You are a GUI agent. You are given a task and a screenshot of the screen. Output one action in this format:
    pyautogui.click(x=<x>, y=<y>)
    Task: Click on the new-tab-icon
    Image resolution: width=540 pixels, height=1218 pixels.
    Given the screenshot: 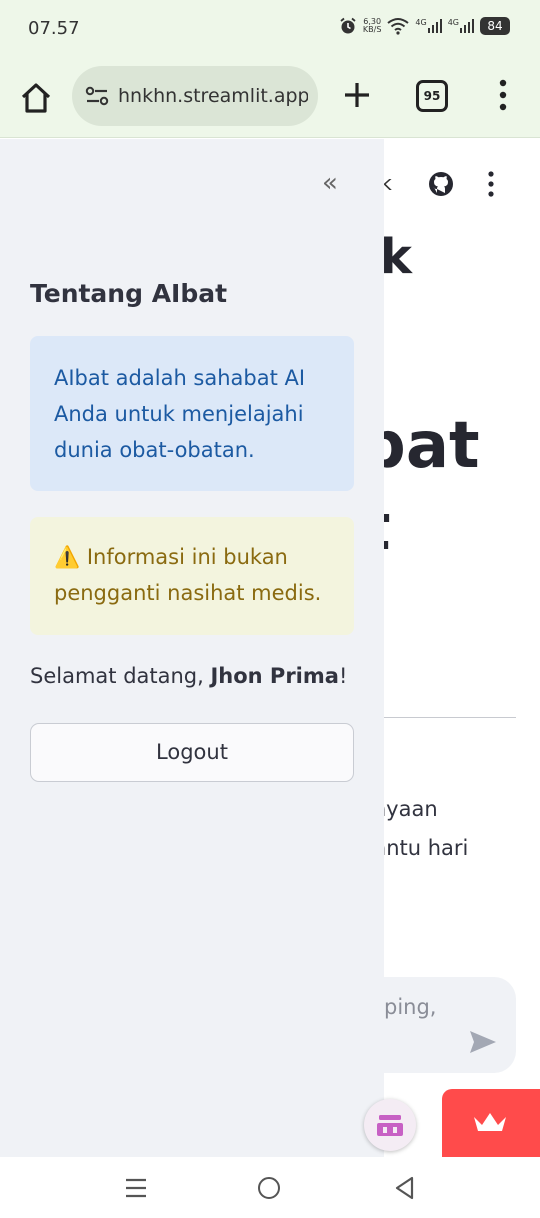 What is the action you would take?
    pyautogui.click(x=357, y=95)
    